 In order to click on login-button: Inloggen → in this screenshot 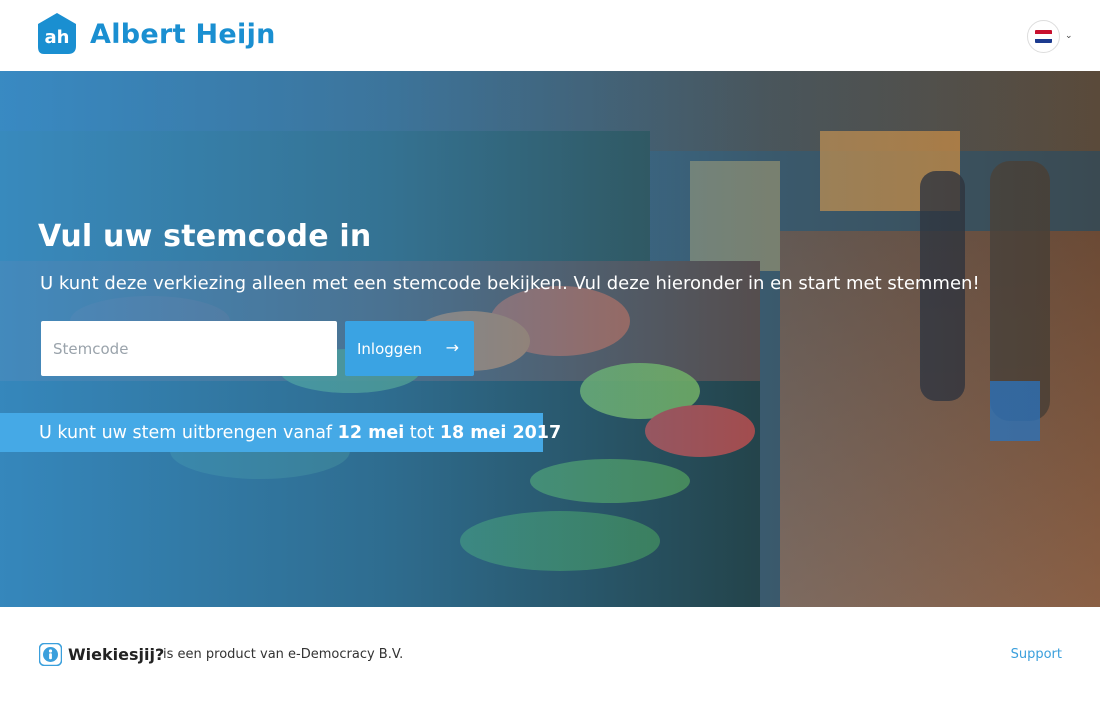, I will do `click(409, 348)`.